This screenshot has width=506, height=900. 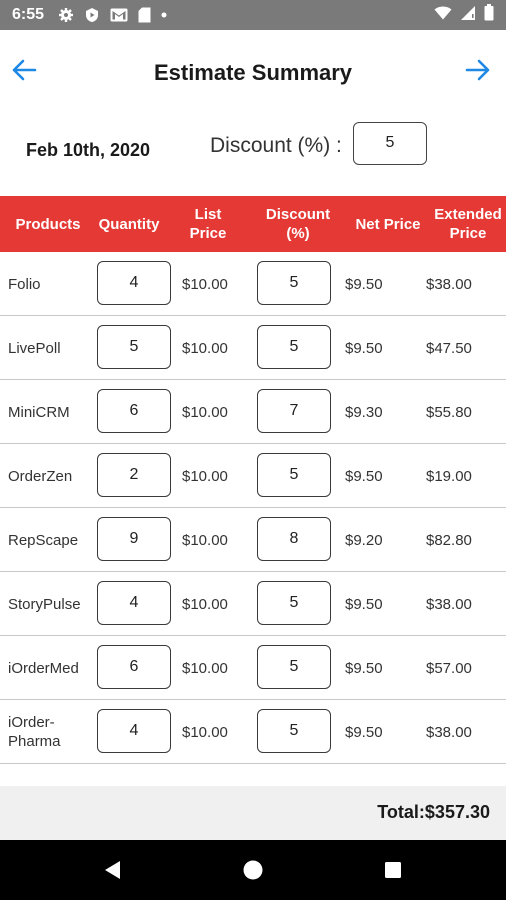 I want to click on table-row: Folio 4 $10.00 5 $9.50 $38.00, so click(x=253, y=284).